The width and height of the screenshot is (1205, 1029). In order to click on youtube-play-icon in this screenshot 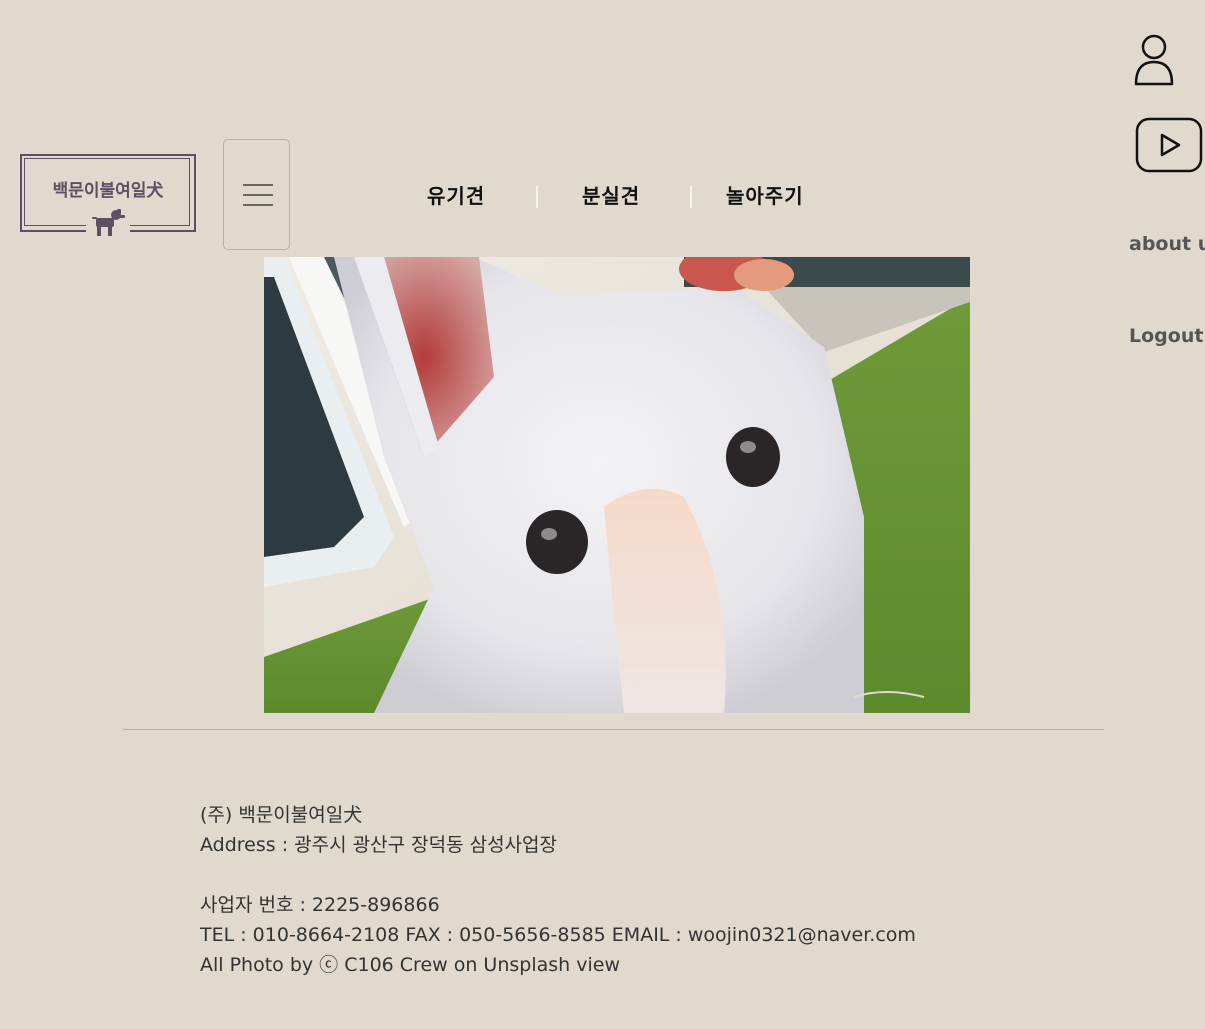, I will do `click(1169, 146)`.